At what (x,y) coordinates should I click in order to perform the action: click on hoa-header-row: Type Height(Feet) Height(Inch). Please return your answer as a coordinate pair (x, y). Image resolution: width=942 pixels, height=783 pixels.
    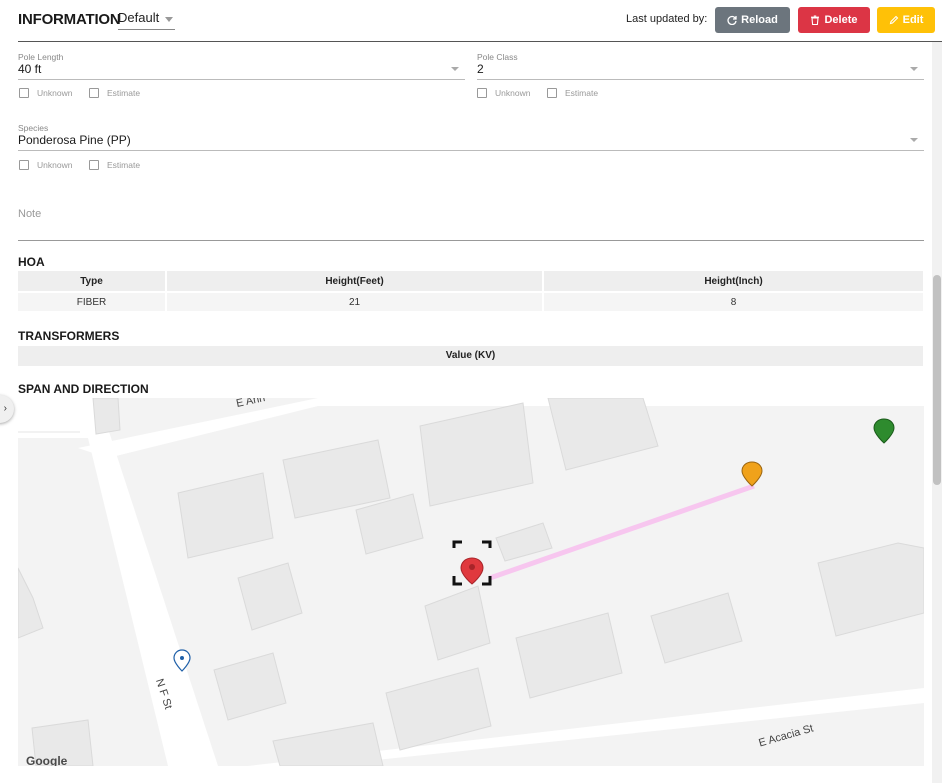
    Looking at the image, I should click on (470, 281).